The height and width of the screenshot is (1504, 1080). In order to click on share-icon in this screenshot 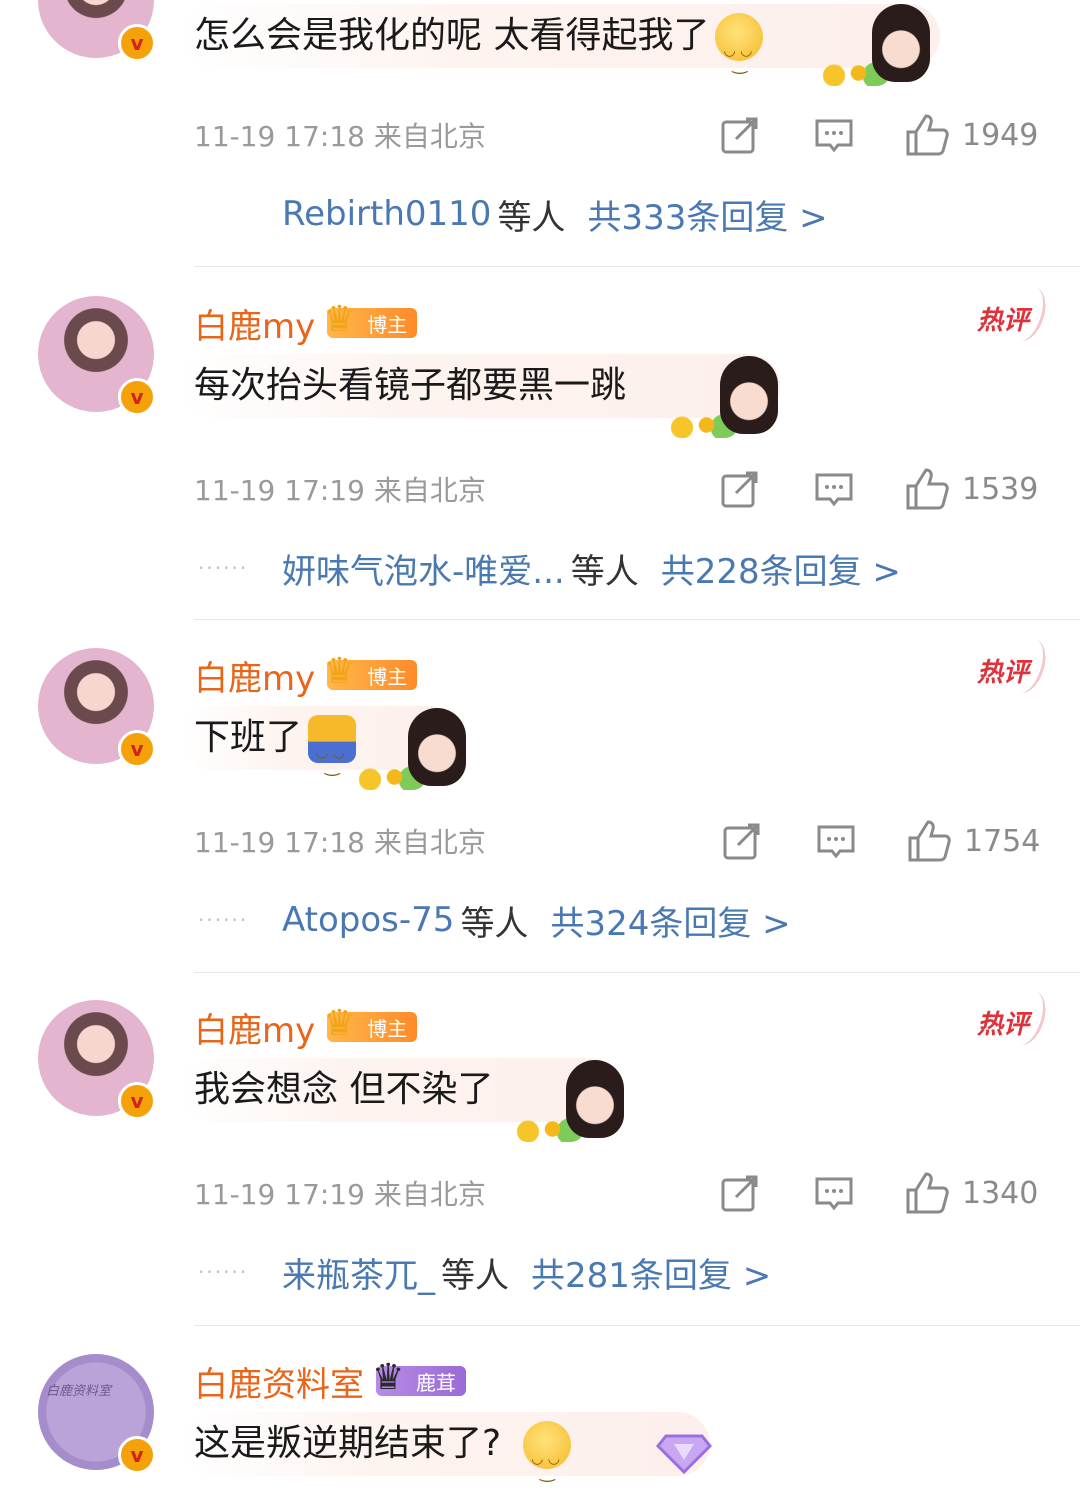, I will do `click(741, 841)`.